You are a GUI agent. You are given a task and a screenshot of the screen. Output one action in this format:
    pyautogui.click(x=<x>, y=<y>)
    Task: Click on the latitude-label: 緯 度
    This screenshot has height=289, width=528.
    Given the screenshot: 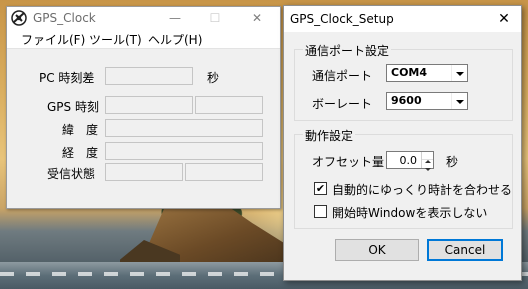 What is the action you would take?
    pyautogui.click(x=80, y=130)
    